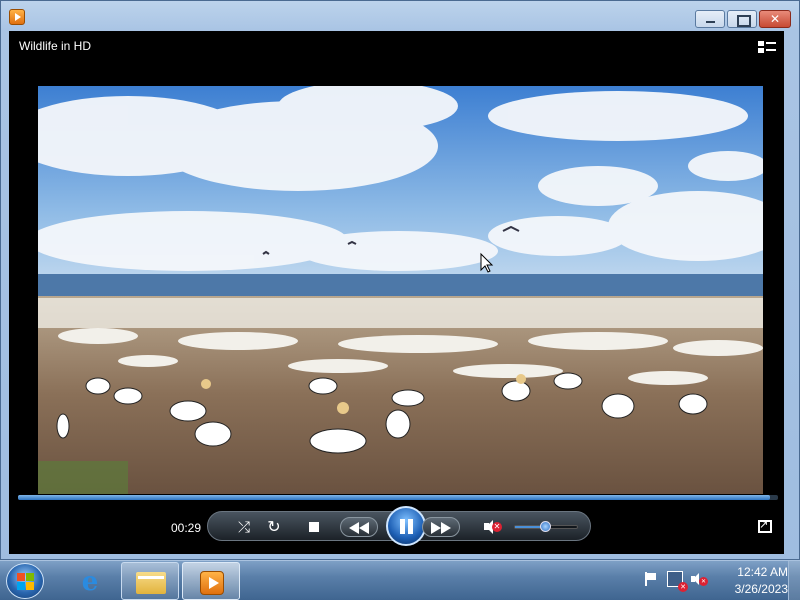  Describe the element at coordinates (762, 572) in the screenshot. I see `clock-time: 12:42 AM` at that location.